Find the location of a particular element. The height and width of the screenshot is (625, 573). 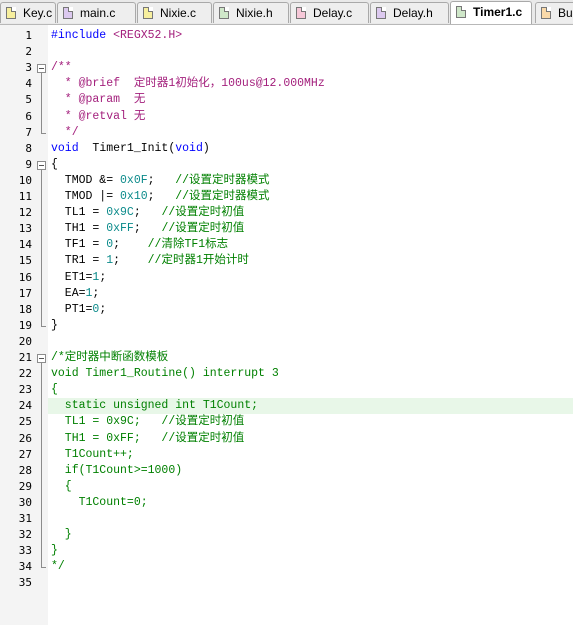

line-number: 10 is located at coordinates (25, 180).